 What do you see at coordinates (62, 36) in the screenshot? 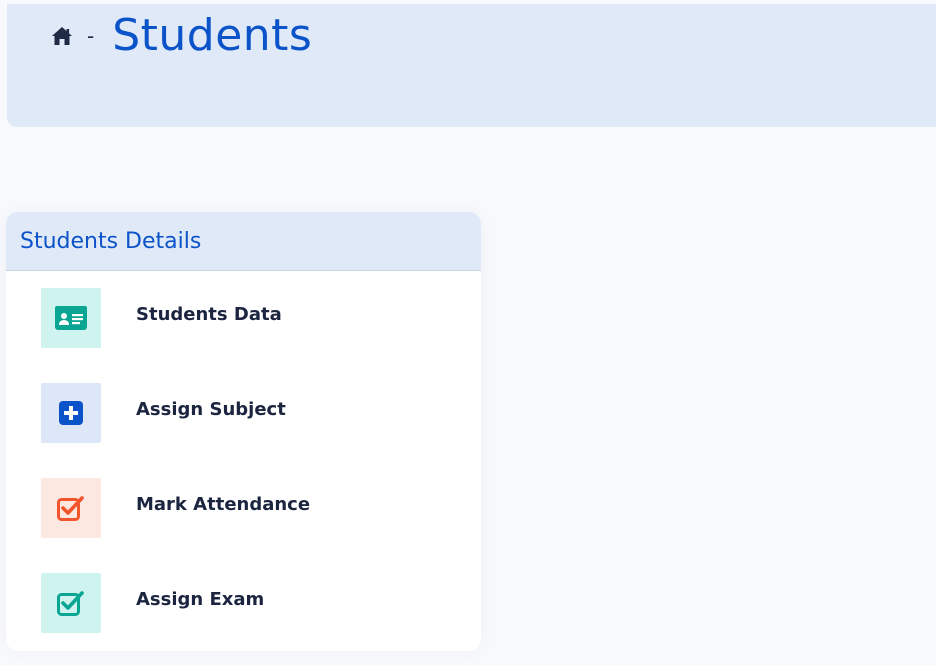
I see `home-icon` at bounding box center [62, 36].